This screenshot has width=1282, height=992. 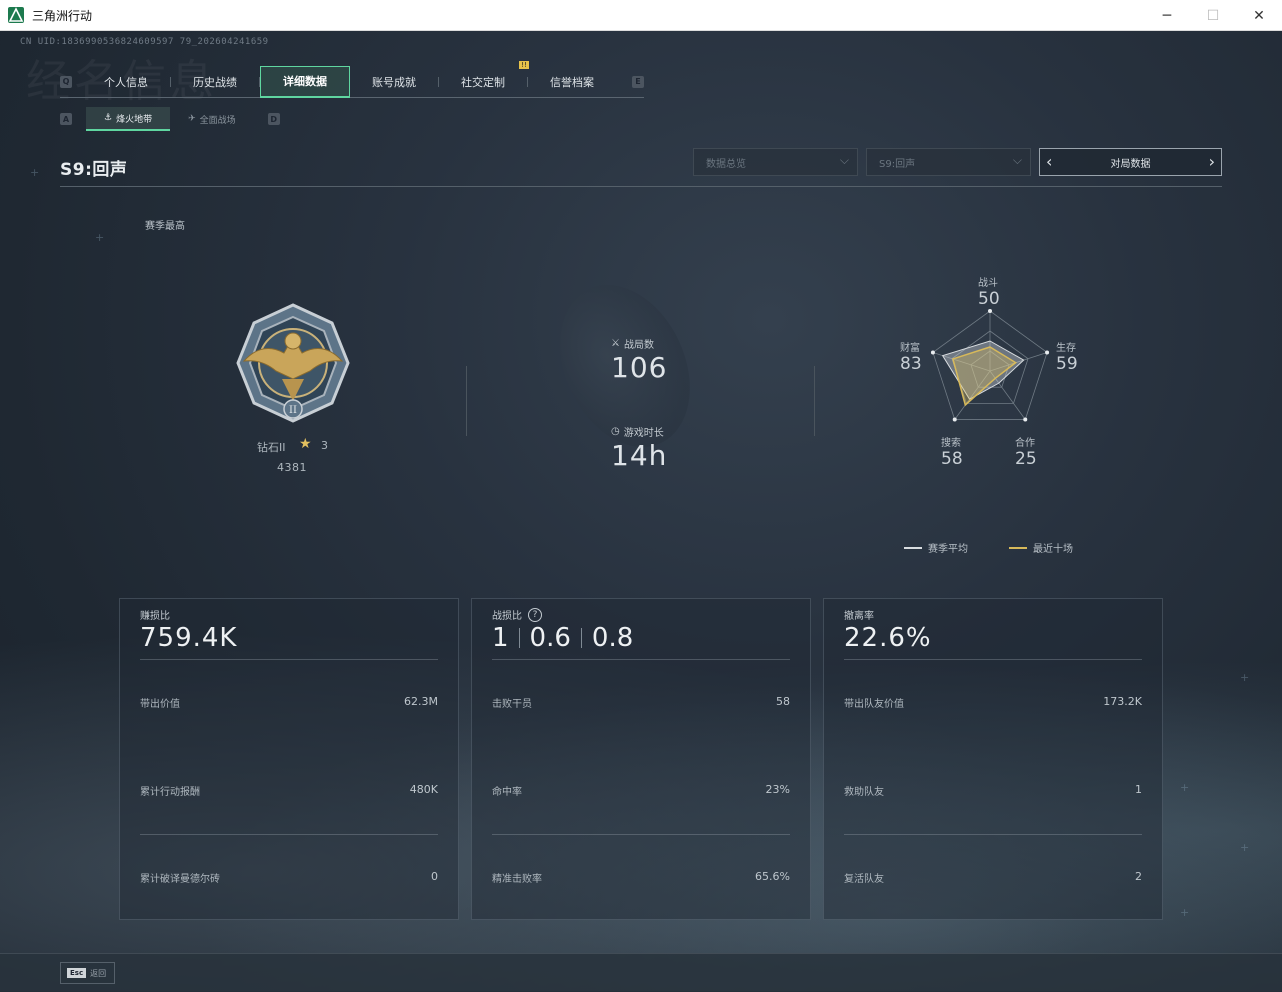 What do you see at coordinates (155, 616) in the screenshot?
I see `card-title: 赚损比` at bounding box center [155, 616].